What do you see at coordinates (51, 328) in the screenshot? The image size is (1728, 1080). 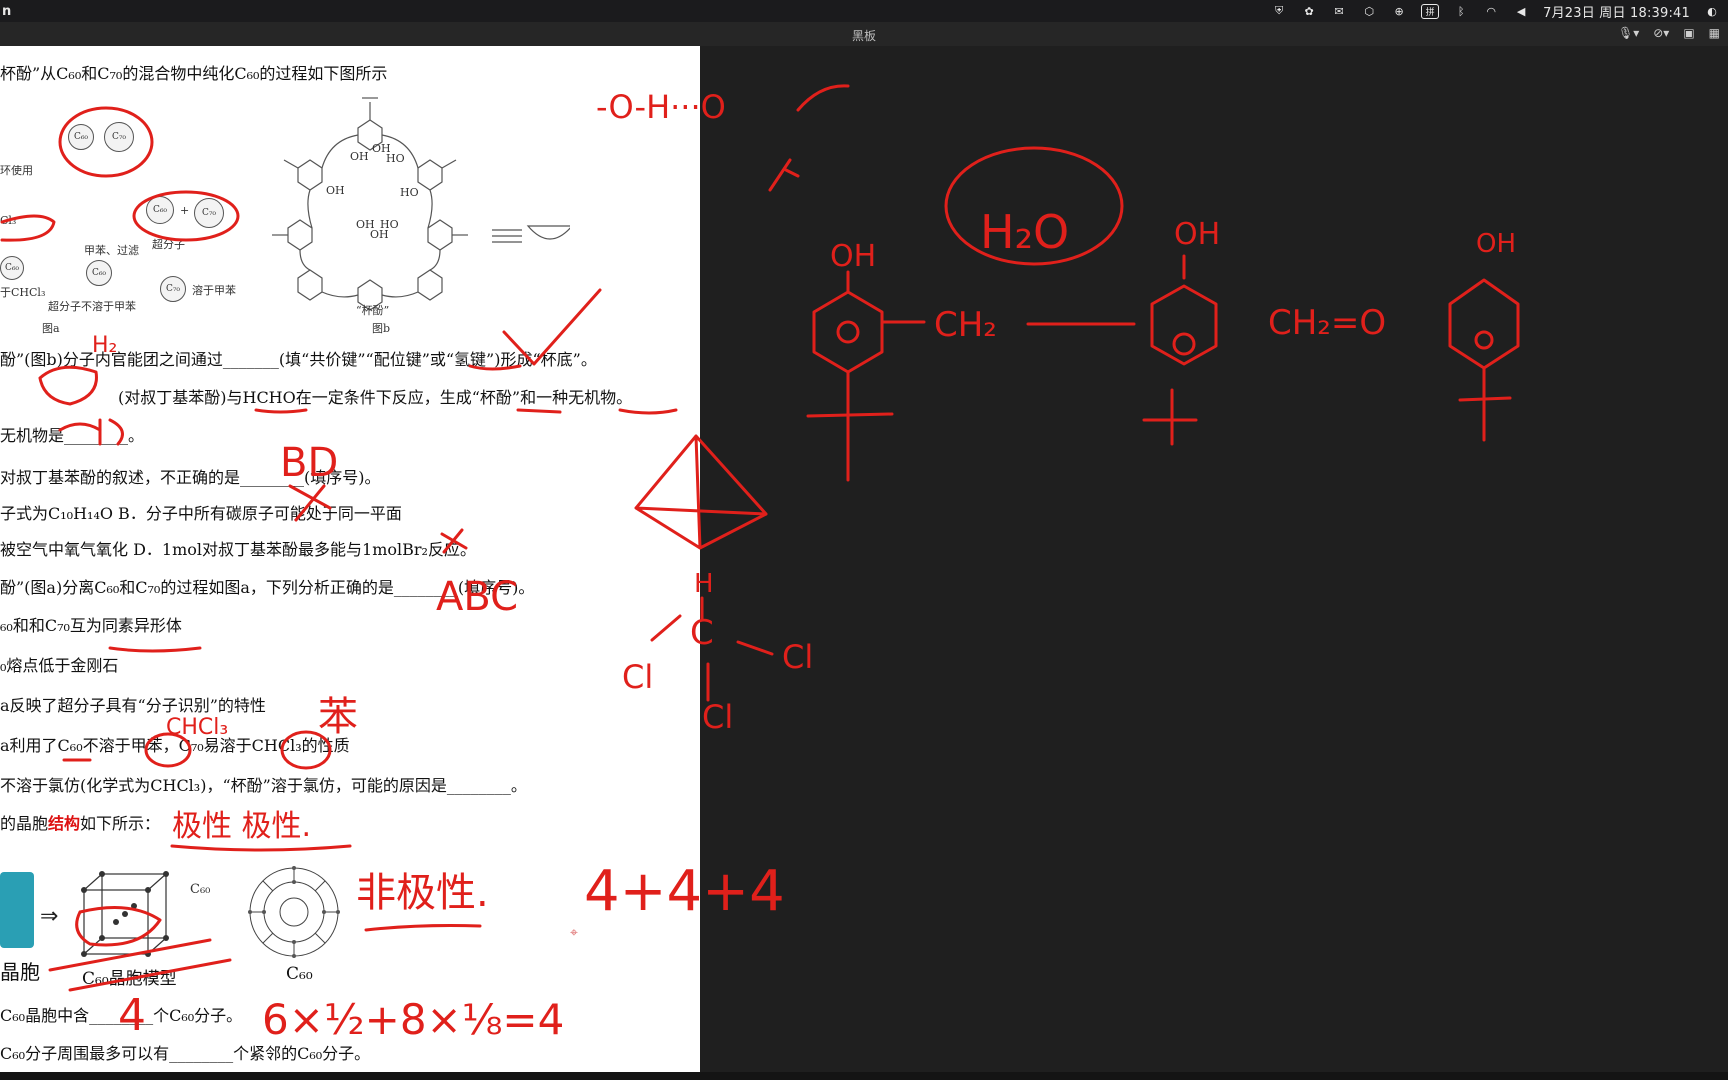 I see `fig-a-caption: 图a` at bounding box center [51, 328].